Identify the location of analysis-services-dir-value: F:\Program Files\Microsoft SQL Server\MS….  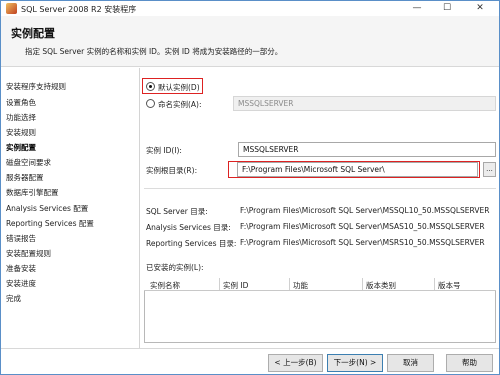
(362, 226).